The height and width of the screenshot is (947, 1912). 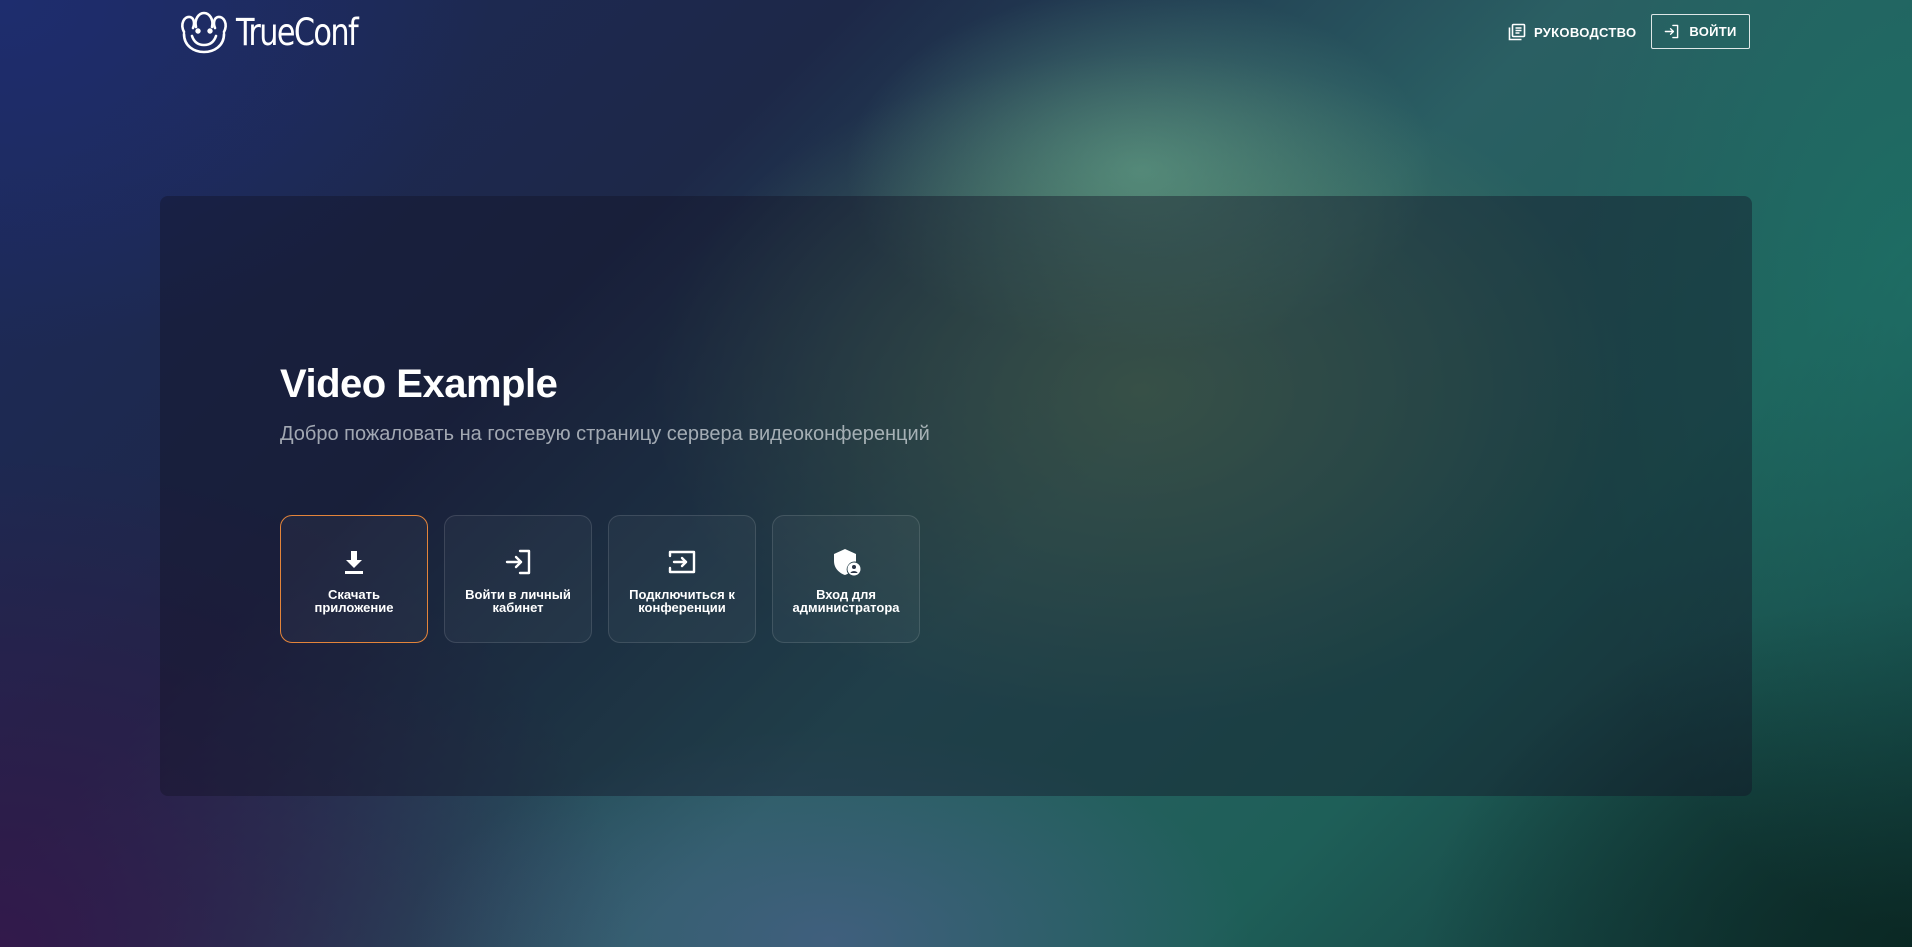 What do you see at coordinates (297, 32) in the screenshot?
I see `logo-text: TrueConf` at bounding box center [297, 32].